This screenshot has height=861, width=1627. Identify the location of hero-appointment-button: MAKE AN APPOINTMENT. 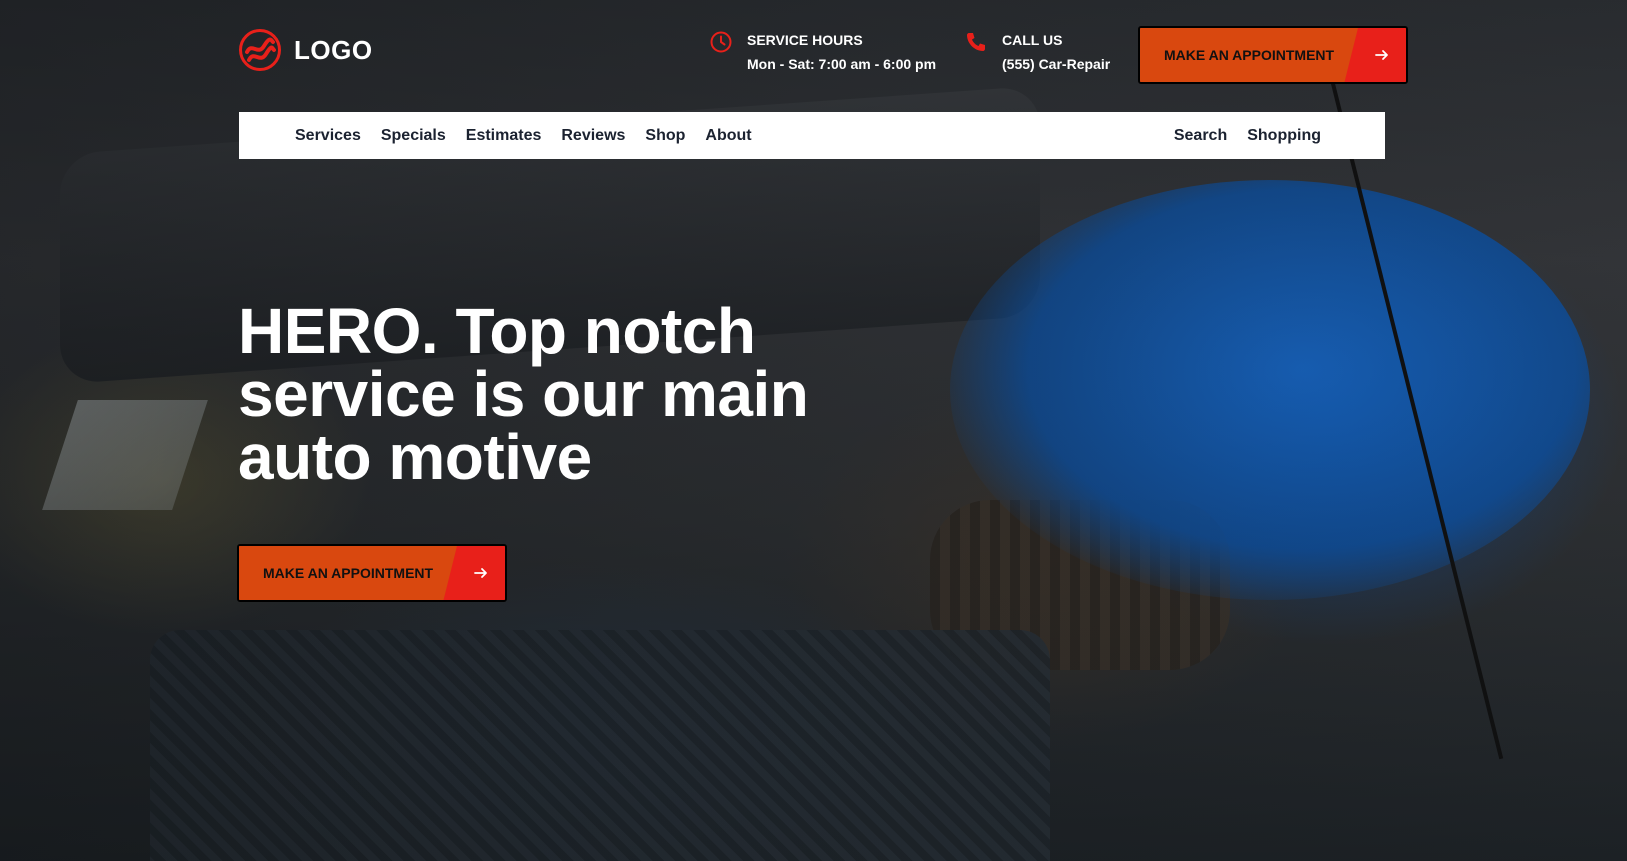
(372, 573).